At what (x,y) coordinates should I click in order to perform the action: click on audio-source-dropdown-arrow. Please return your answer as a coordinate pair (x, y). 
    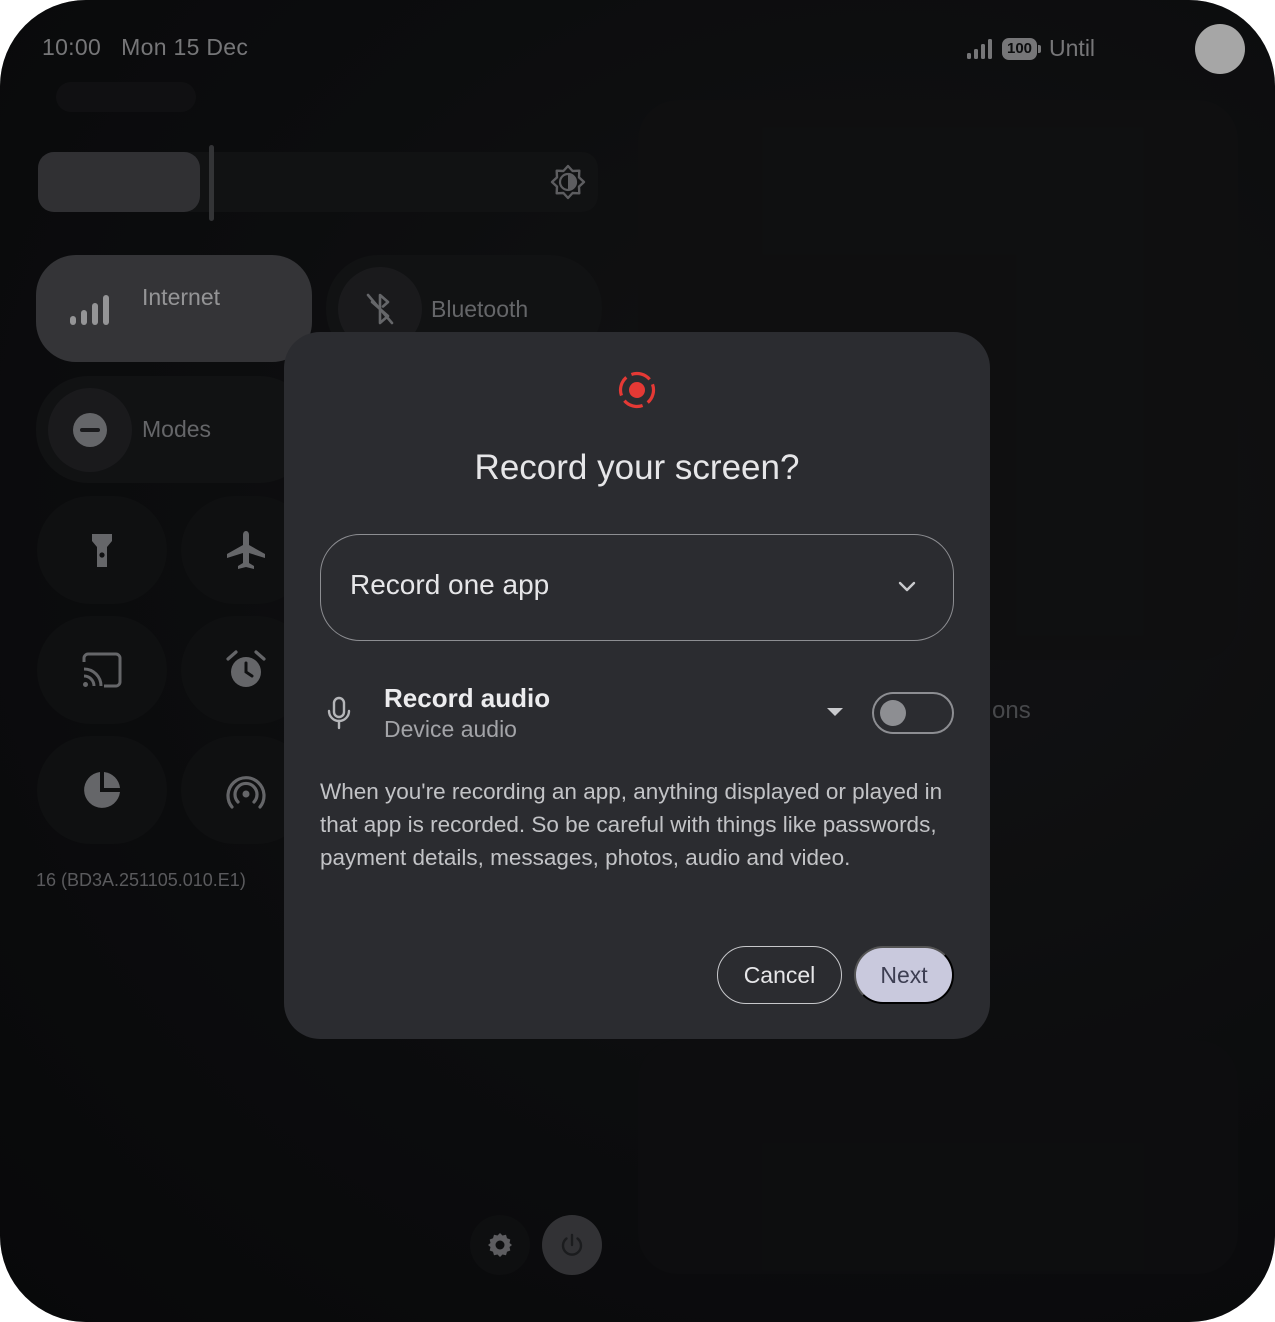
    Looking at the image, I should click on (835, 712).